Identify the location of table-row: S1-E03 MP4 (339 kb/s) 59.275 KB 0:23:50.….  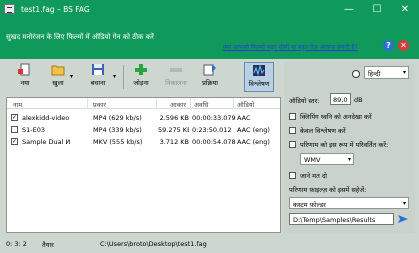
(143, 130).